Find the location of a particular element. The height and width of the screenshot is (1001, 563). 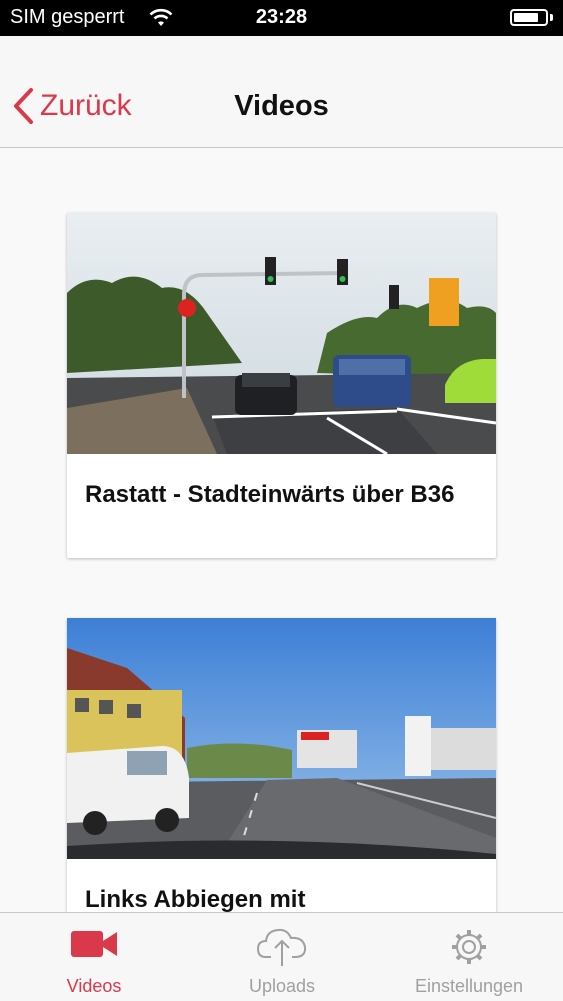

clock: 23:28 is located at coordinates (281, 17).